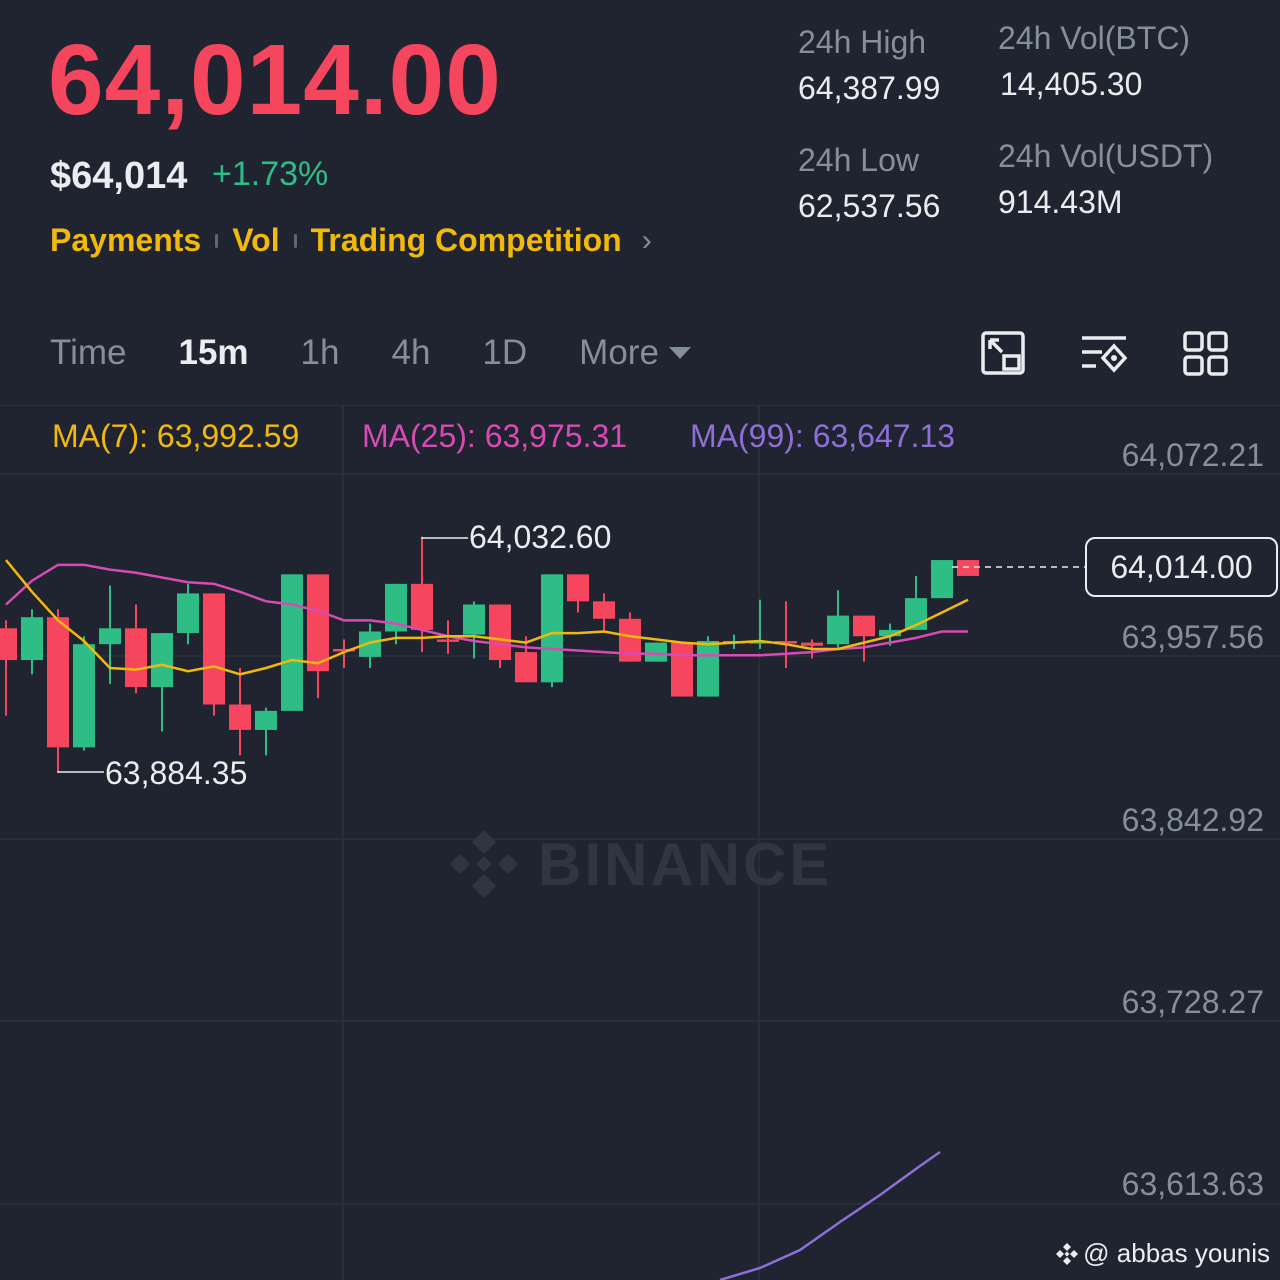 Image resolution: width=1280 pixels, height=1280 pixels. I want to click on y-axis-label: 63,613.63, so click(1192, 1184).